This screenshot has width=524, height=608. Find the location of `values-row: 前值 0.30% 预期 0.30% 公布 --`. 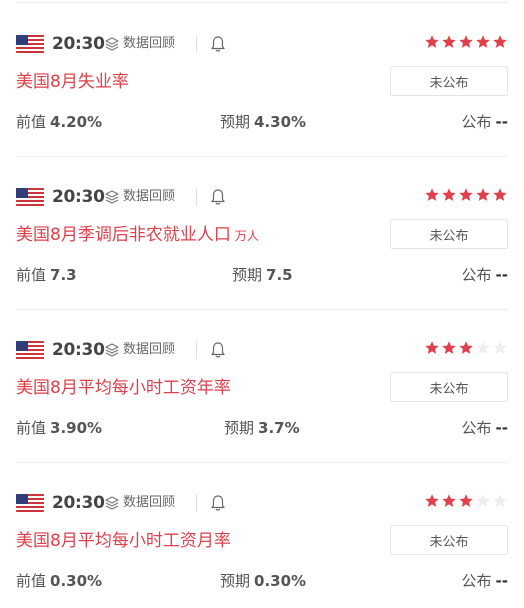

values-row: 前值 0.30% 预期 0.30% 公布 -- is located at coordinates (262, 581).